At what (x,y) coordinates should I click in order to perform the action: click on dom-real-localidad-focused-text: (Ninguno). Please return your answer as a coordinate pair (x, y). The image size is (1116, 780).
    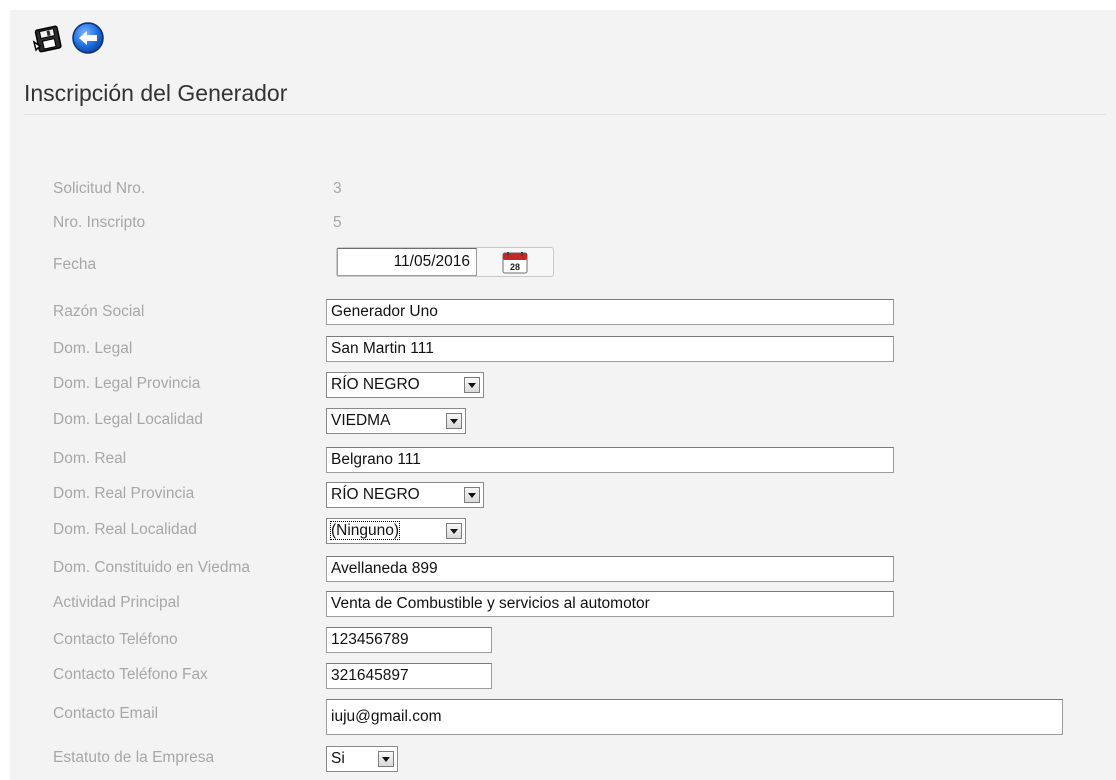
    Looking at the image, I should click on (365, 530).